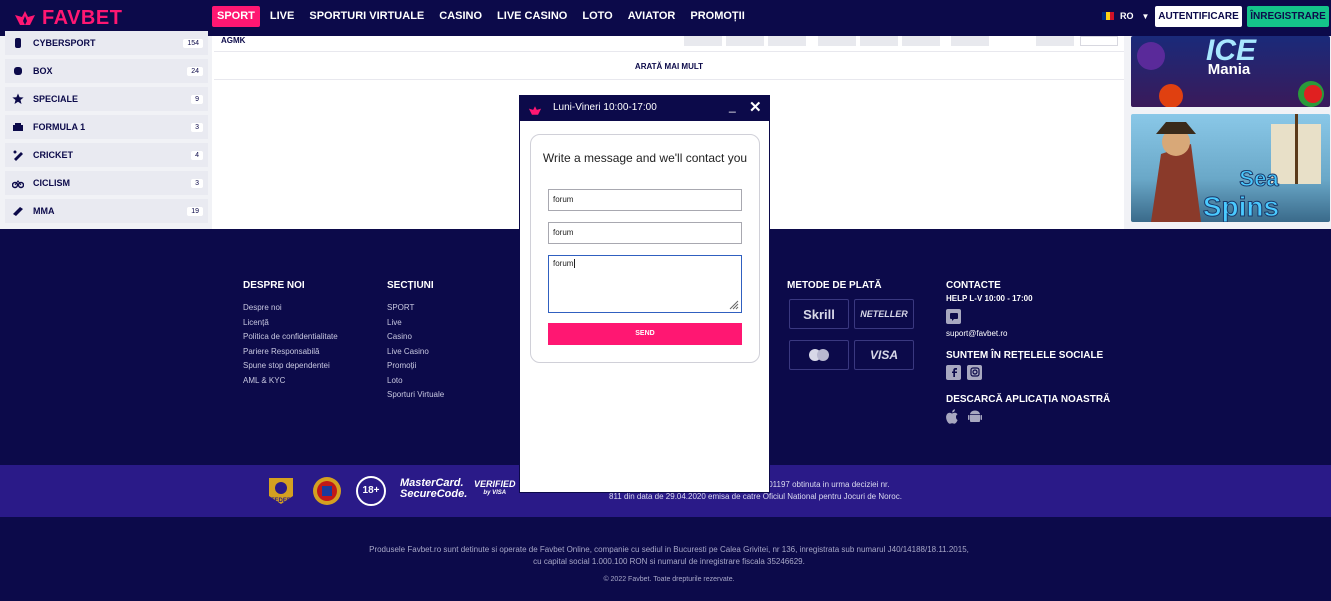 The width and height of the screenshot is (1331, 601). What do you see at coordinates (415, 366) in the screenshot?
I see `footer-link: Promoții` at bounding box center [415, 366].